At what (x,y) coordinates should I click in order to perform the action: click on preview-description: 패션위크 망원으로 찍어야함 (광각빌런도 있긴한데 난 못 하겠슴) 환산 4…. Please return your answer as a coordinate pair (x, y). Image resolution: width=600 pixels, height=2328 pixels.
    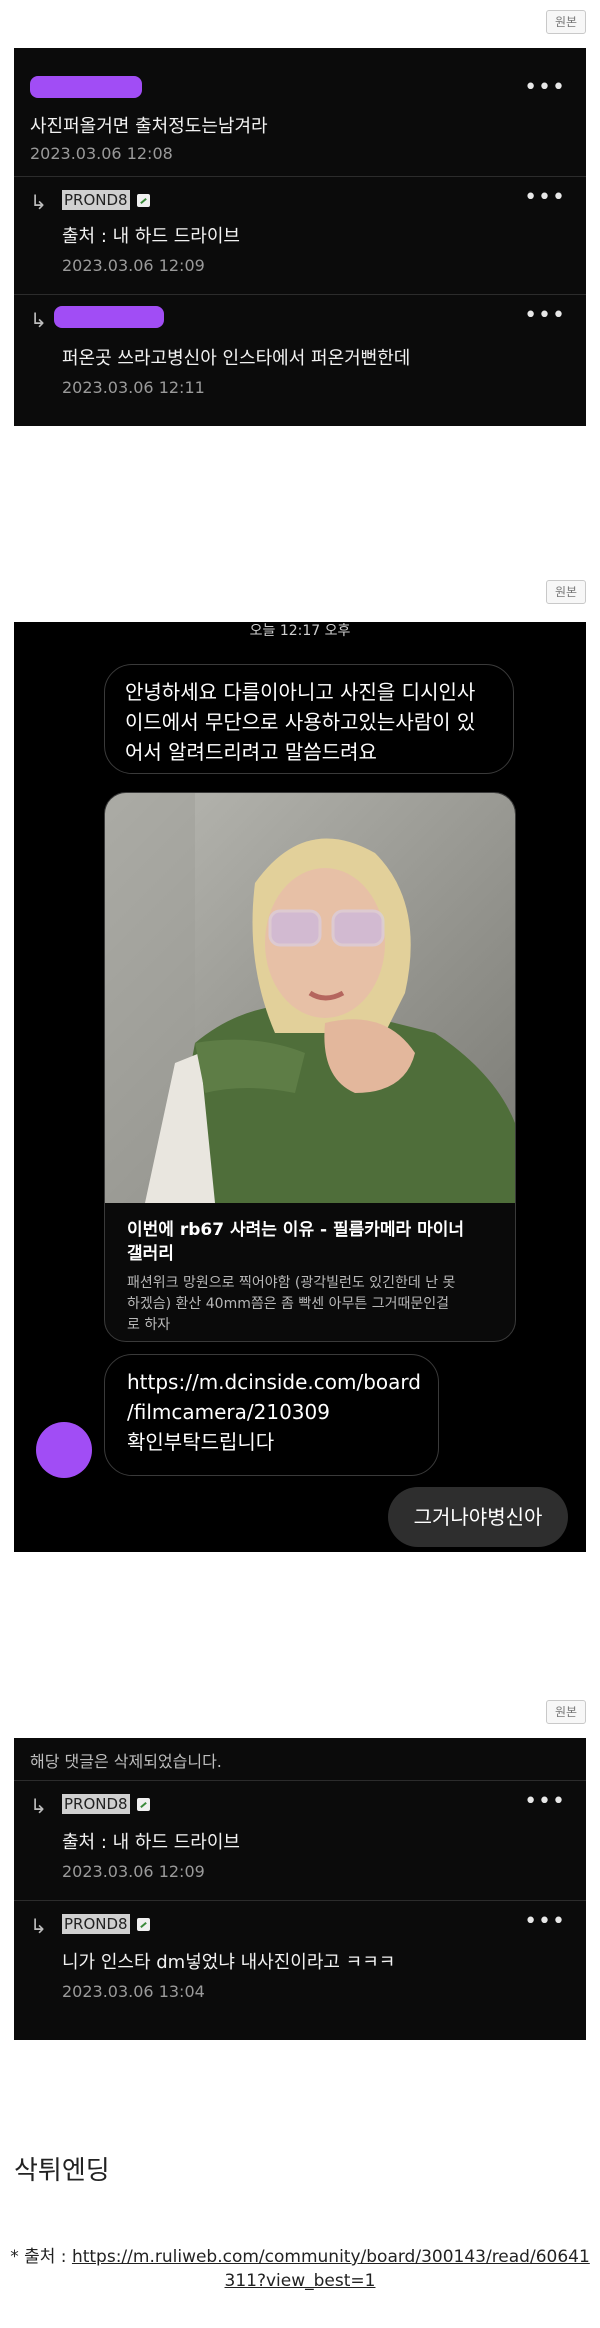
    Looking at the image, I should click on (291, 1304).